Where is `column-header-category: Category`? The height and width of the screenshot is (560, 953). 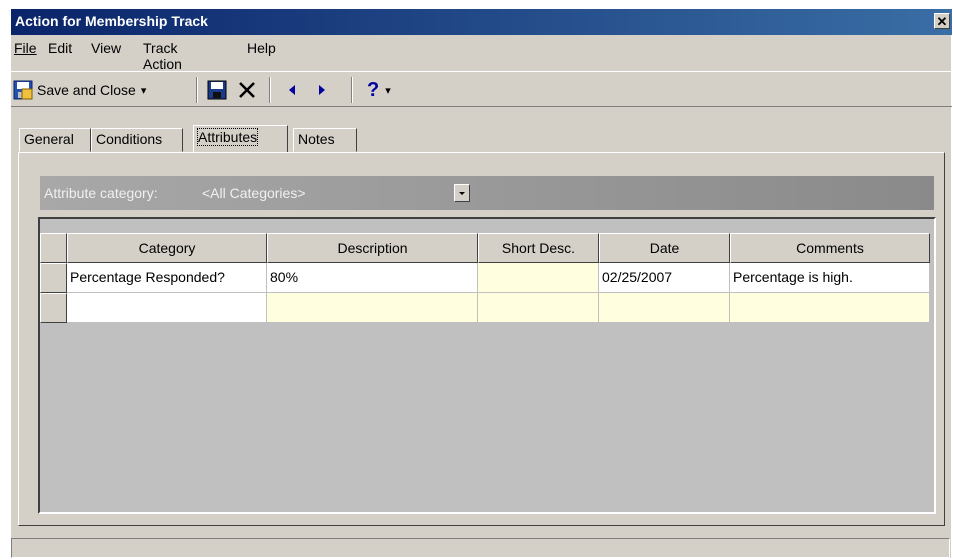 column-header-category: Category is located at coordinates (167, 248).